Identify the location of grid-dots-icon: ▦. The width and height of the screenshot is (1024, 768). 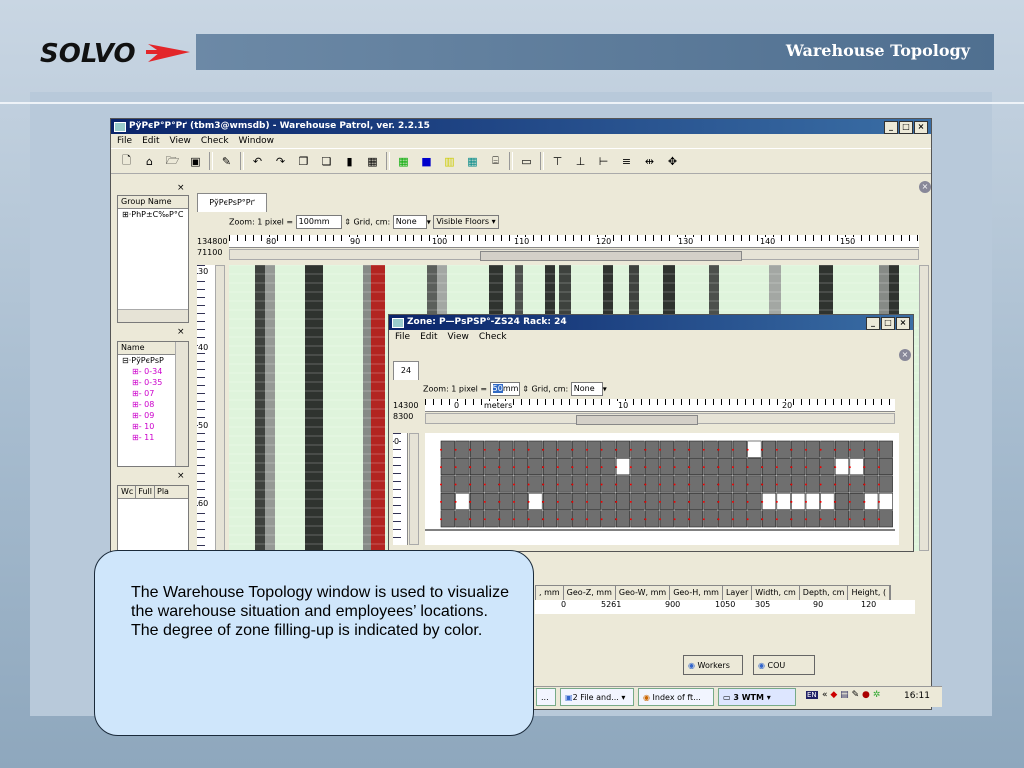
(372, 161).